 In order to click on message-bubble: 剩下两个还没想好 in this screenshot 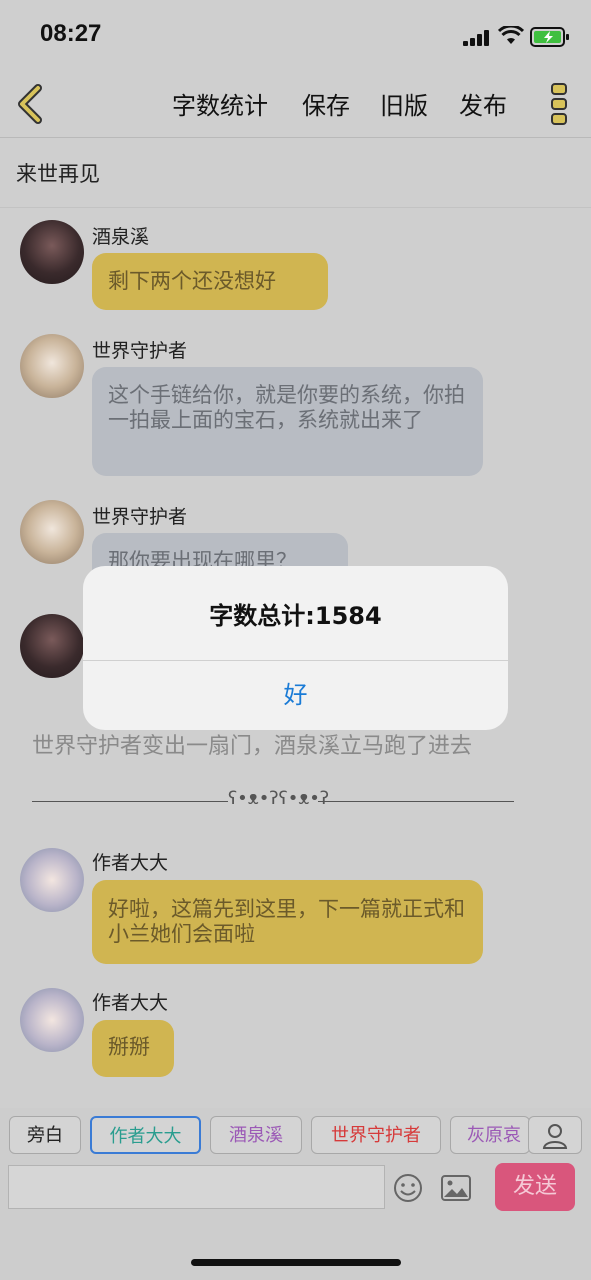, I will do `click(210, 281)`.